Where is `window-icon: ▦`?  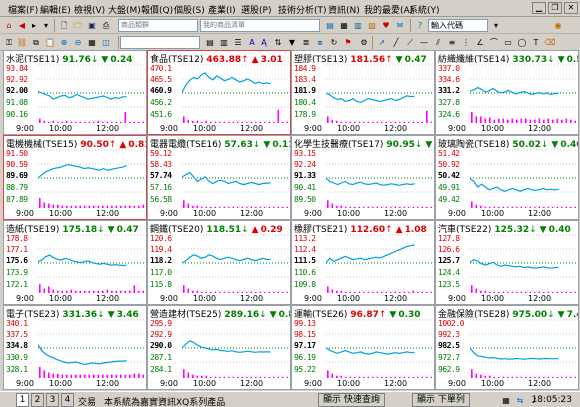 window-icon: ▦ is located at coordinates (344, 25).